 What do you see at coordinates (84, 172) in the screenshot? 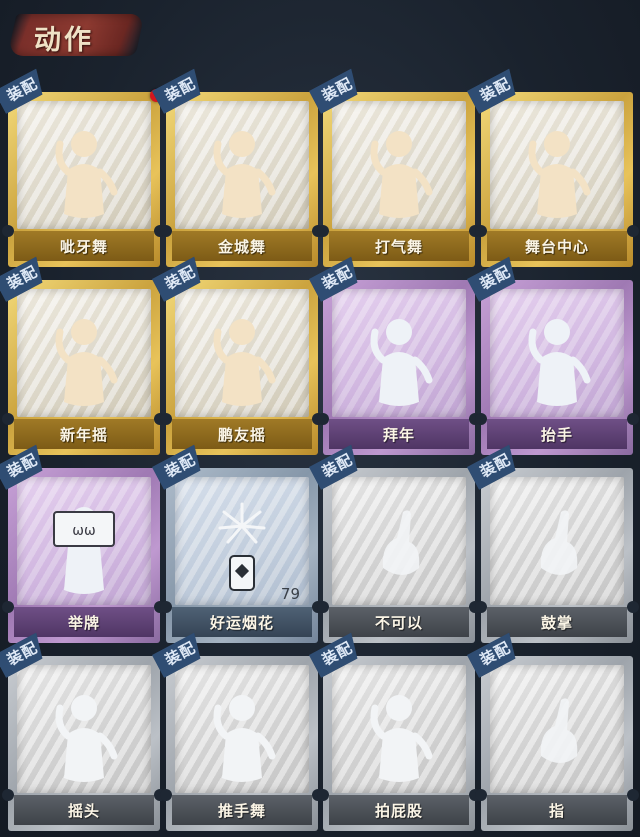
I see `dancer-music-icon` at bounding box center [84, 172].